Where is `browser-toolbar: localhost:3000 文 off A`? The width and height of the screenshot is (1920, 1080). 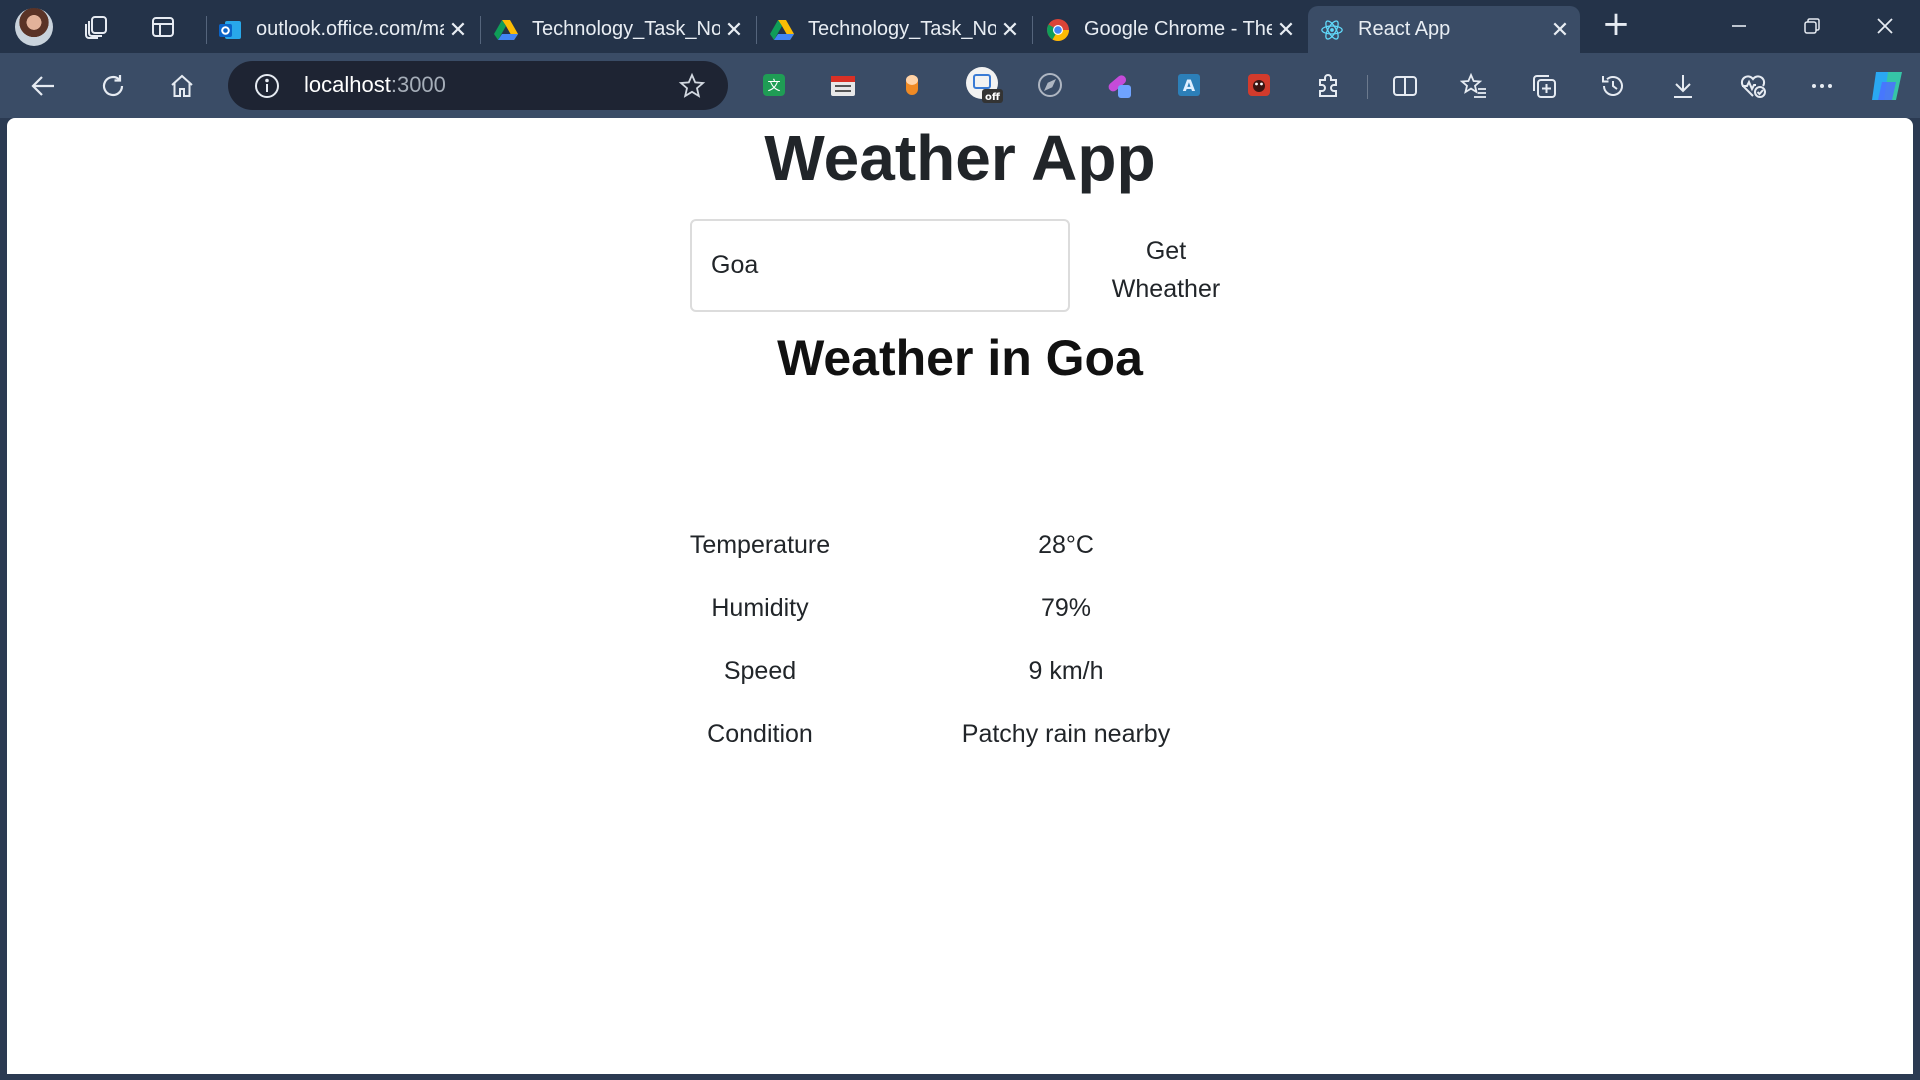
browser-toolbar: localhost:3000 文 off A is located at coordinates (960, 85).